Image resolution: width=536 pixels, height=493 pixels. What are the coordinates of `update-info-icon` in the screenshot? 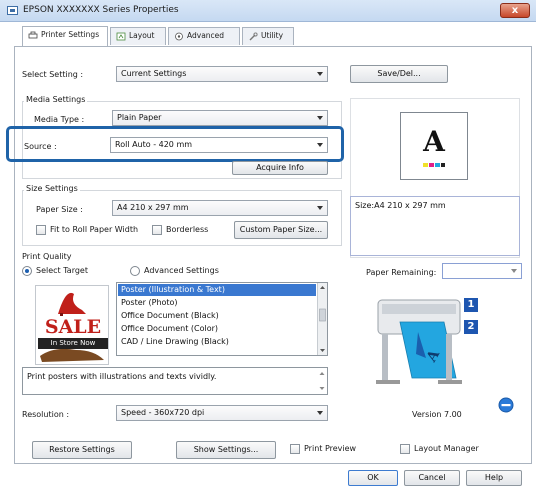 It's located at (506, 405).